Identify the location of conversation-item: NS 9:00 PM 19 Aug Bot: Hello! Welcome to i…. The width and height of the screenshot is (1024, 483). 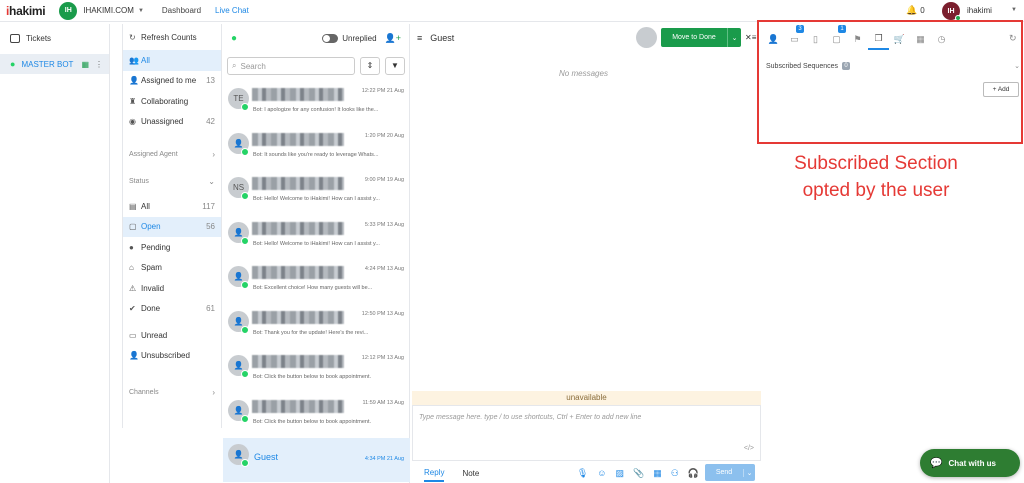
(316, 193).